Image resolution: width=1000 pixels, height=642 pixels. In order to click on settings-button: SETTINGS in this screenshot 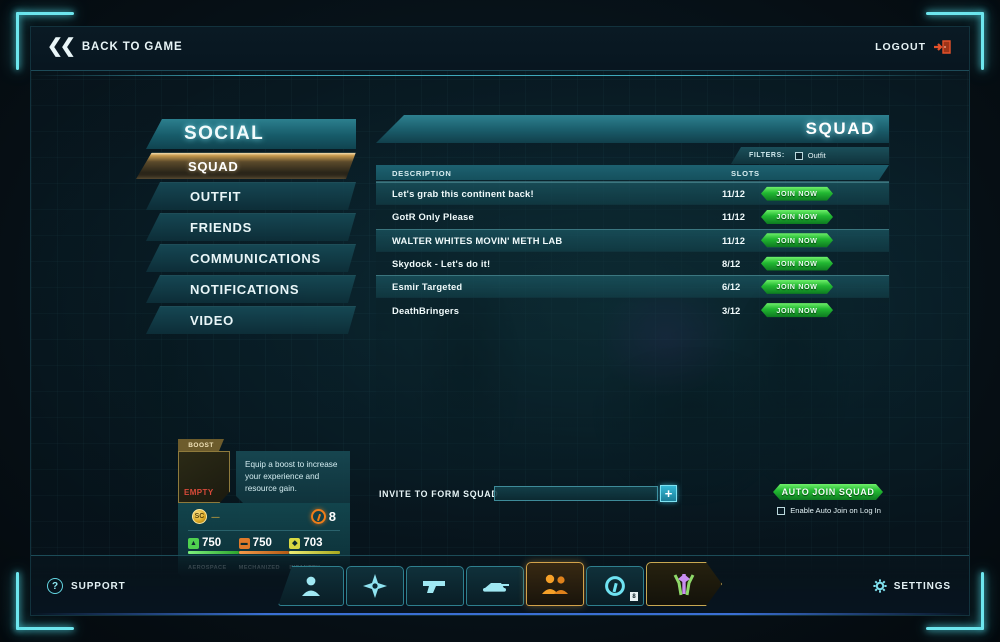, I will do `click(912, 586)`.